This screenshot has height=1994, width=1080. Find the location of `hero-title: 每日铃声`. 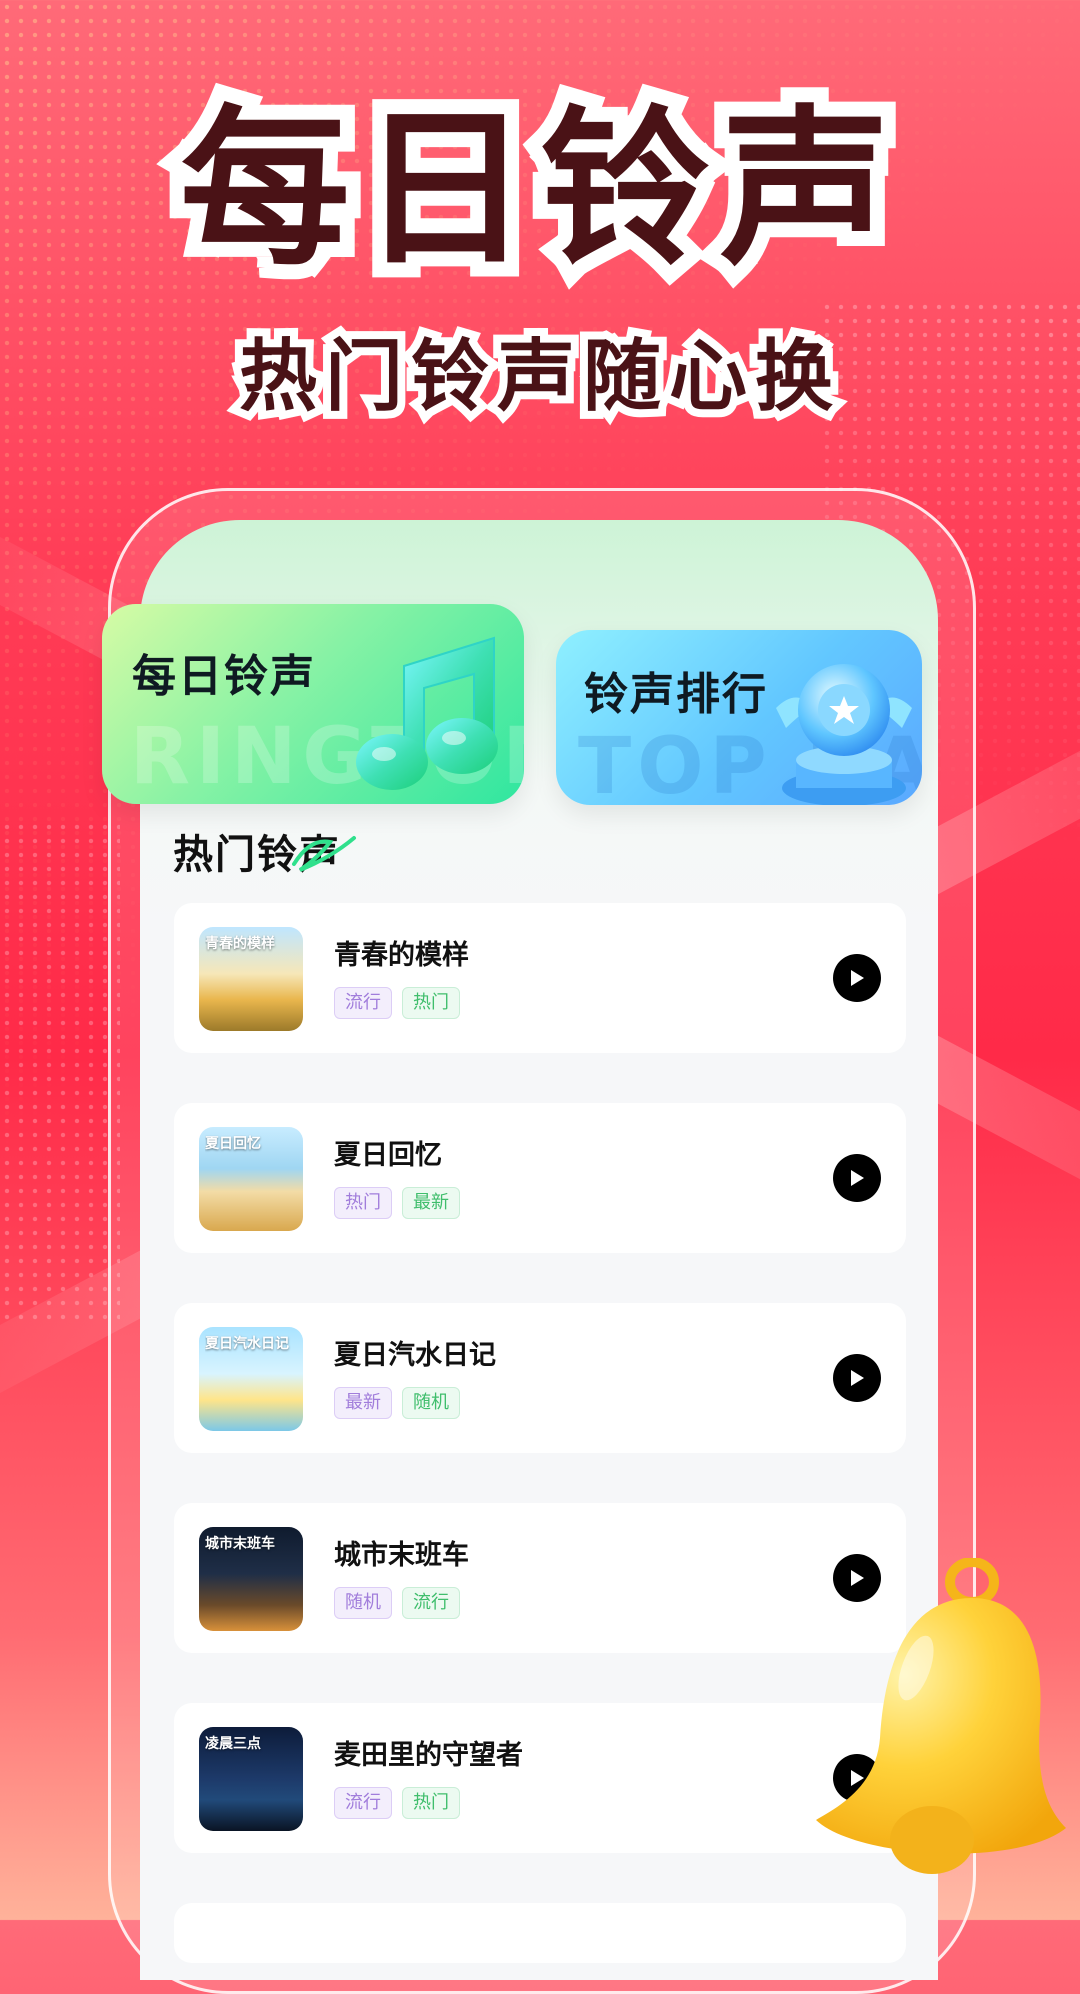

hero-title: 每日铃声 is located at coordinates (535, 190).